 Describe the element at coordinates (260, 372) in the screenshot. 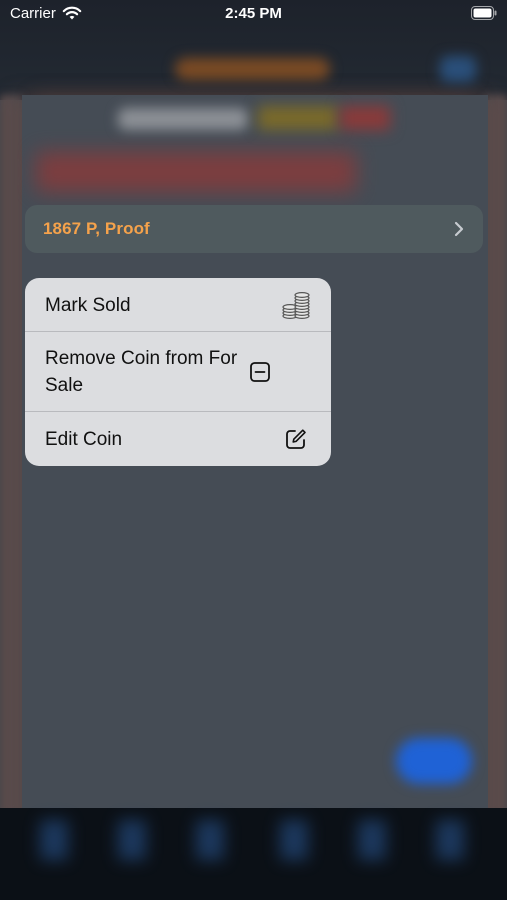

I see `minus-square-icon` at that location.